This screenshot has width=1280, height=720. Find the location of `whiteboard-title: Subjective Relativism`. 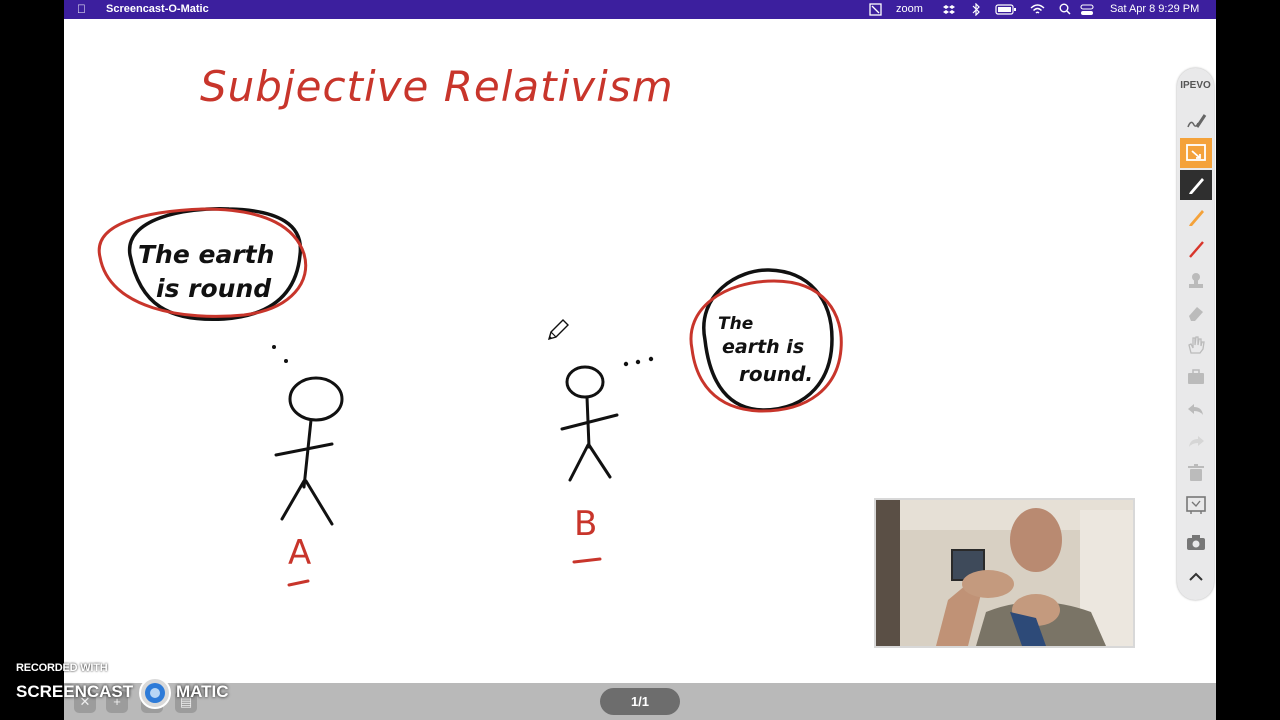

whiteboard-title: Subjective Relativism is located at coordinates (437, 86).